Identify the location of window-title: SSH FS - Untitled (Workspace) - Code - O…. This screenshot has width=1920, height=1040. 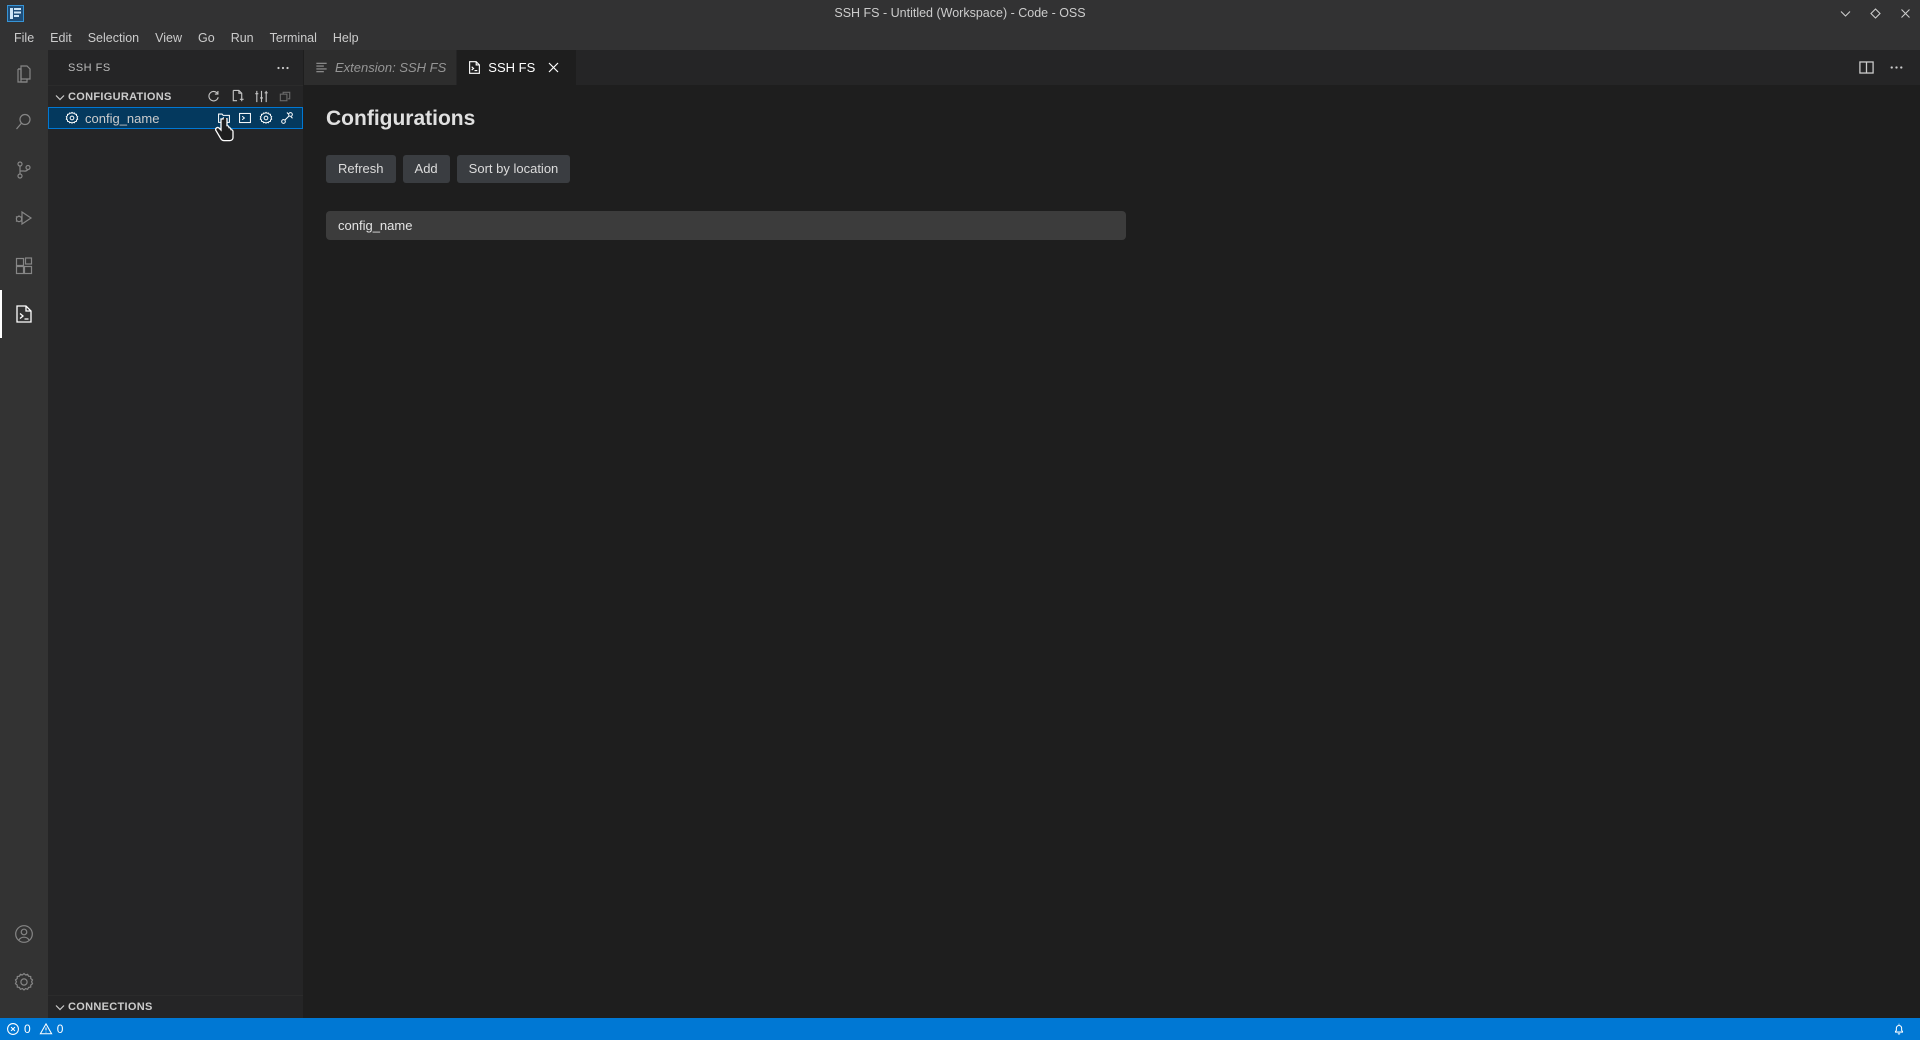
(960, 13).